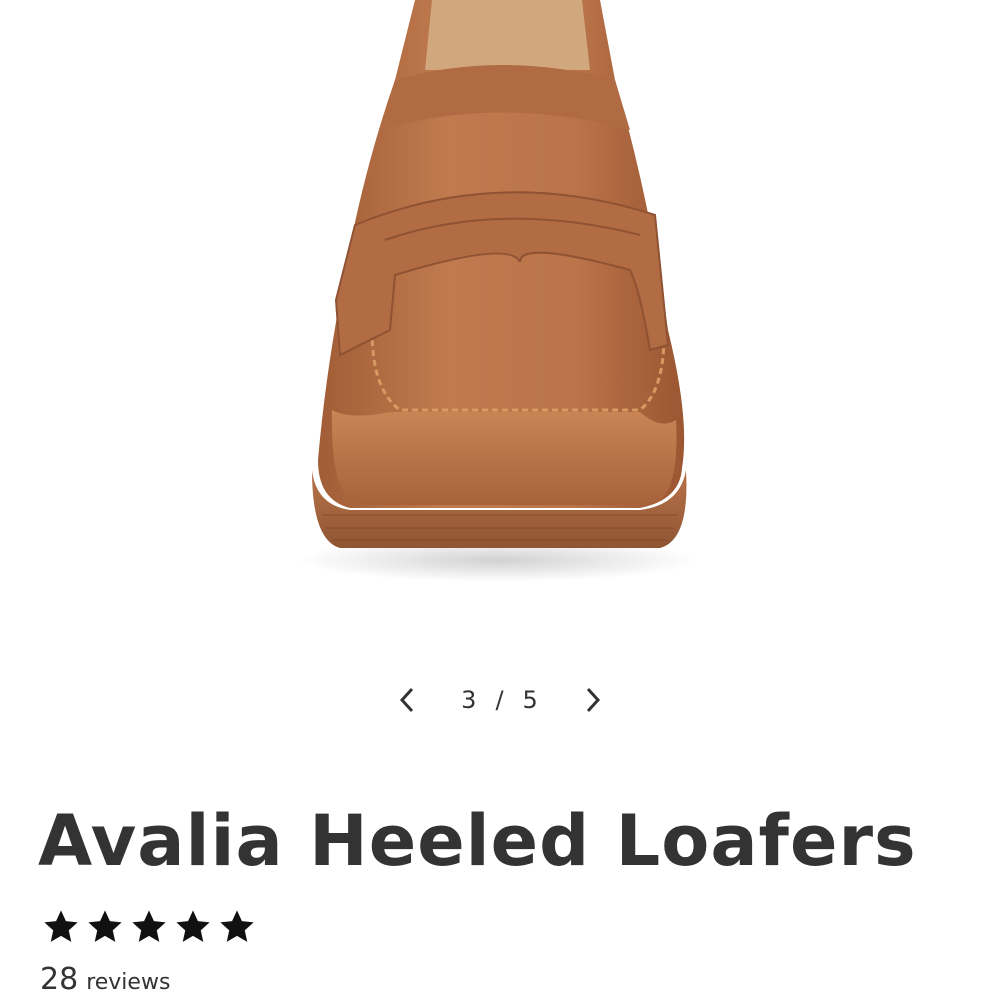 The width and height of the screenshot is (1000, 1000). What do you see at coordinates (469, 700) in the screenshot?
I see `current-image-number: 3` at bounding box center [469, 700].